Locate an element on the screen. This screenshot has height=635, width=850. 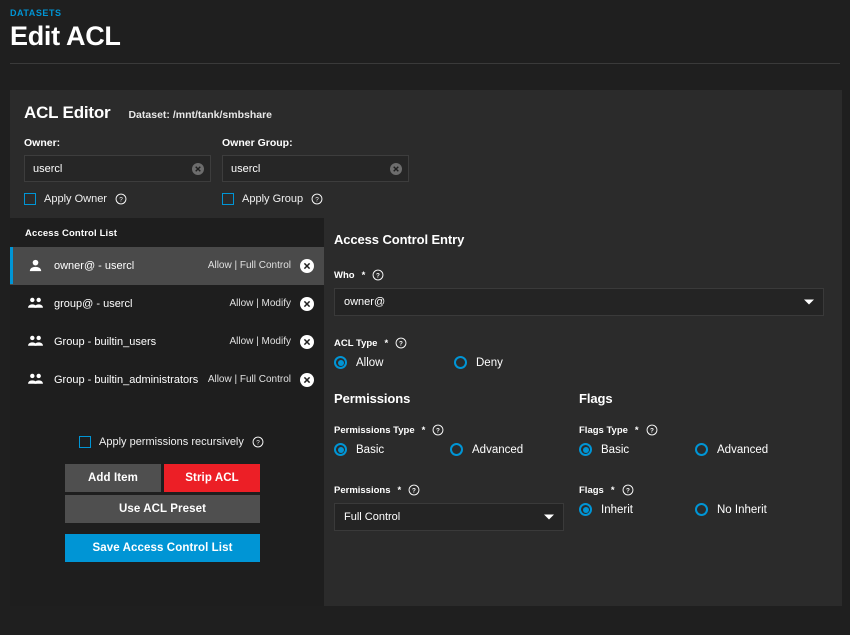
dataset-path: /mnt/tank/smbshare is located at coordinates (222, 115).